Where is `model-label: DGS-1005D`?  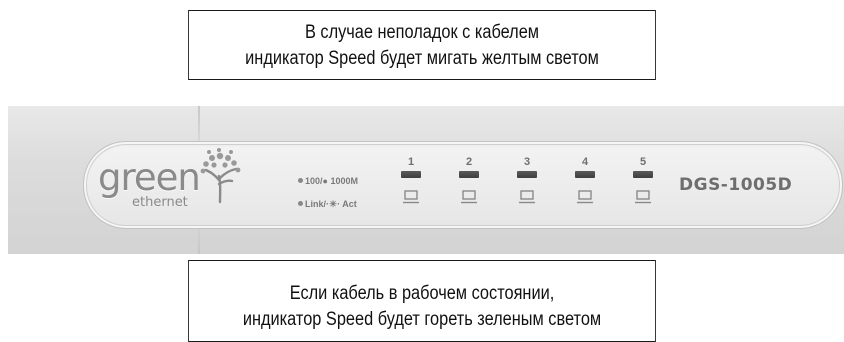
model-label: DGS-1005D is located at coordinates (736, 185).